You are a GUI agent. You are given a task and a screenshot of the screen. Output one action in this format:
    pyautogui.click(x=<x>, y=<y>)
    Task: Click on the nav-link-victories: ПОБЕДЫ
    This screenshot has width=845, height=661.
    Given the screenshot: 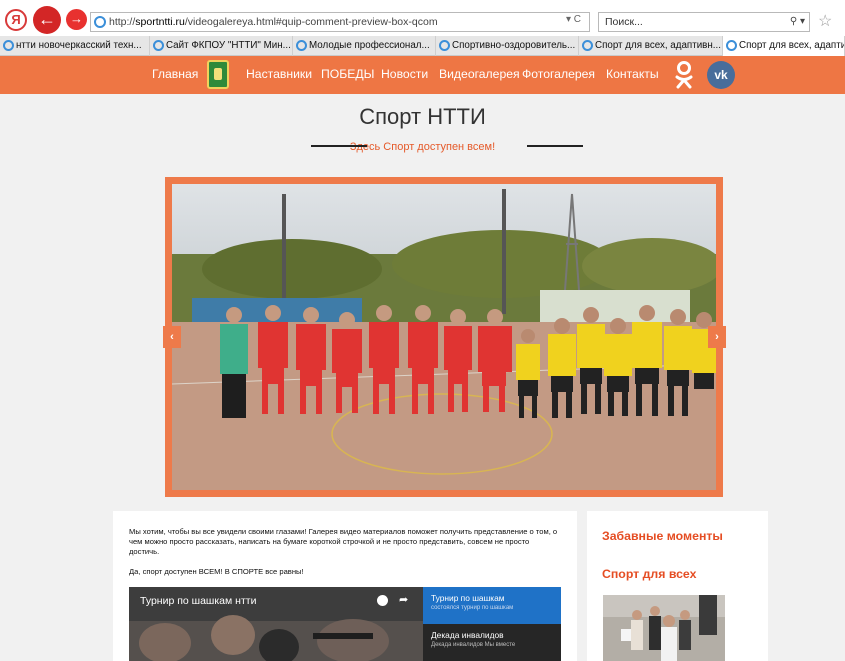 What is the action you would take?
    pyautogui.click(x=347, y=74)
    